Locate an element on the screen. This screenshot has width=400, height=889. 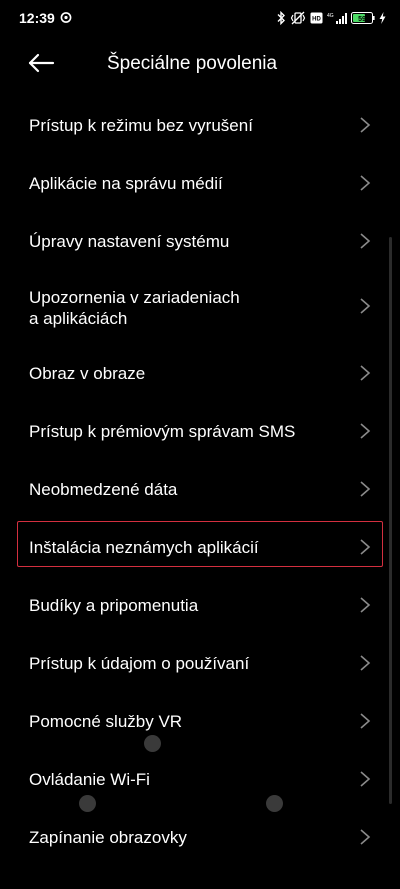
signal-icon: 4G is located at coordinates (337, 18).